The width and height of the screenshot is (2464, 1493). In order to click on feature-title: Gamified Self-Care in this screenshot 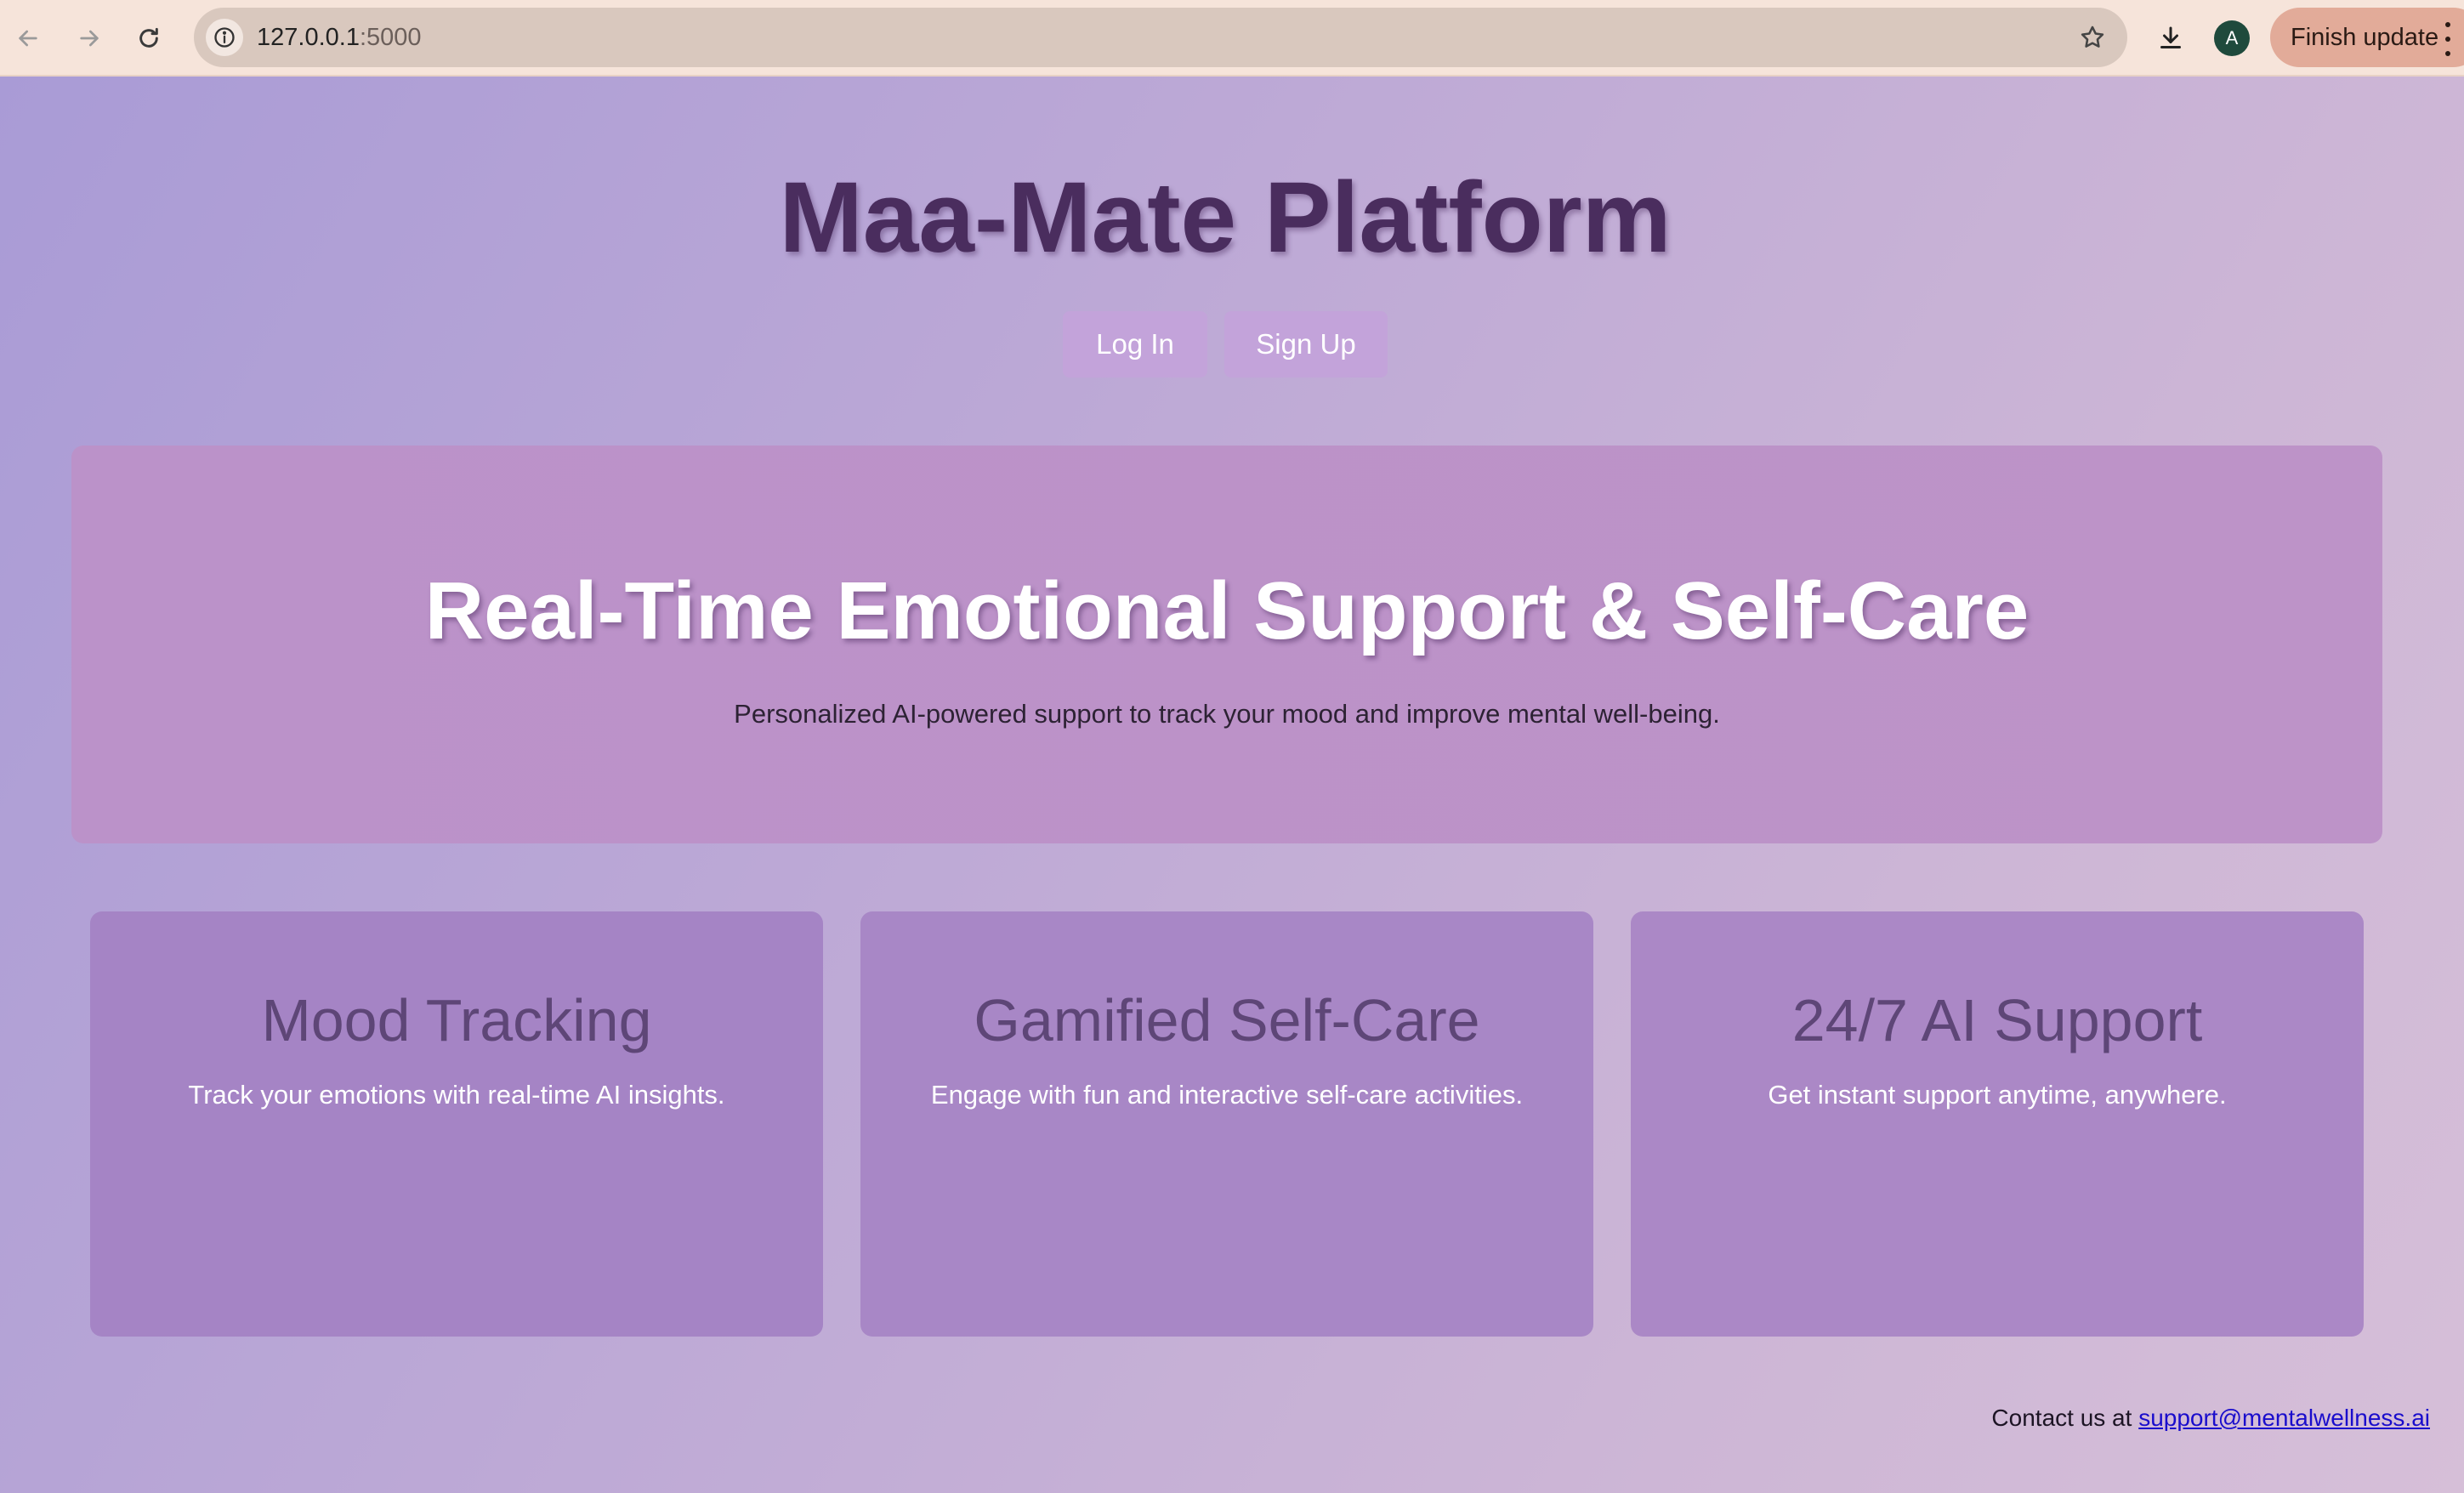, I will do `click(1227, 1020)`.